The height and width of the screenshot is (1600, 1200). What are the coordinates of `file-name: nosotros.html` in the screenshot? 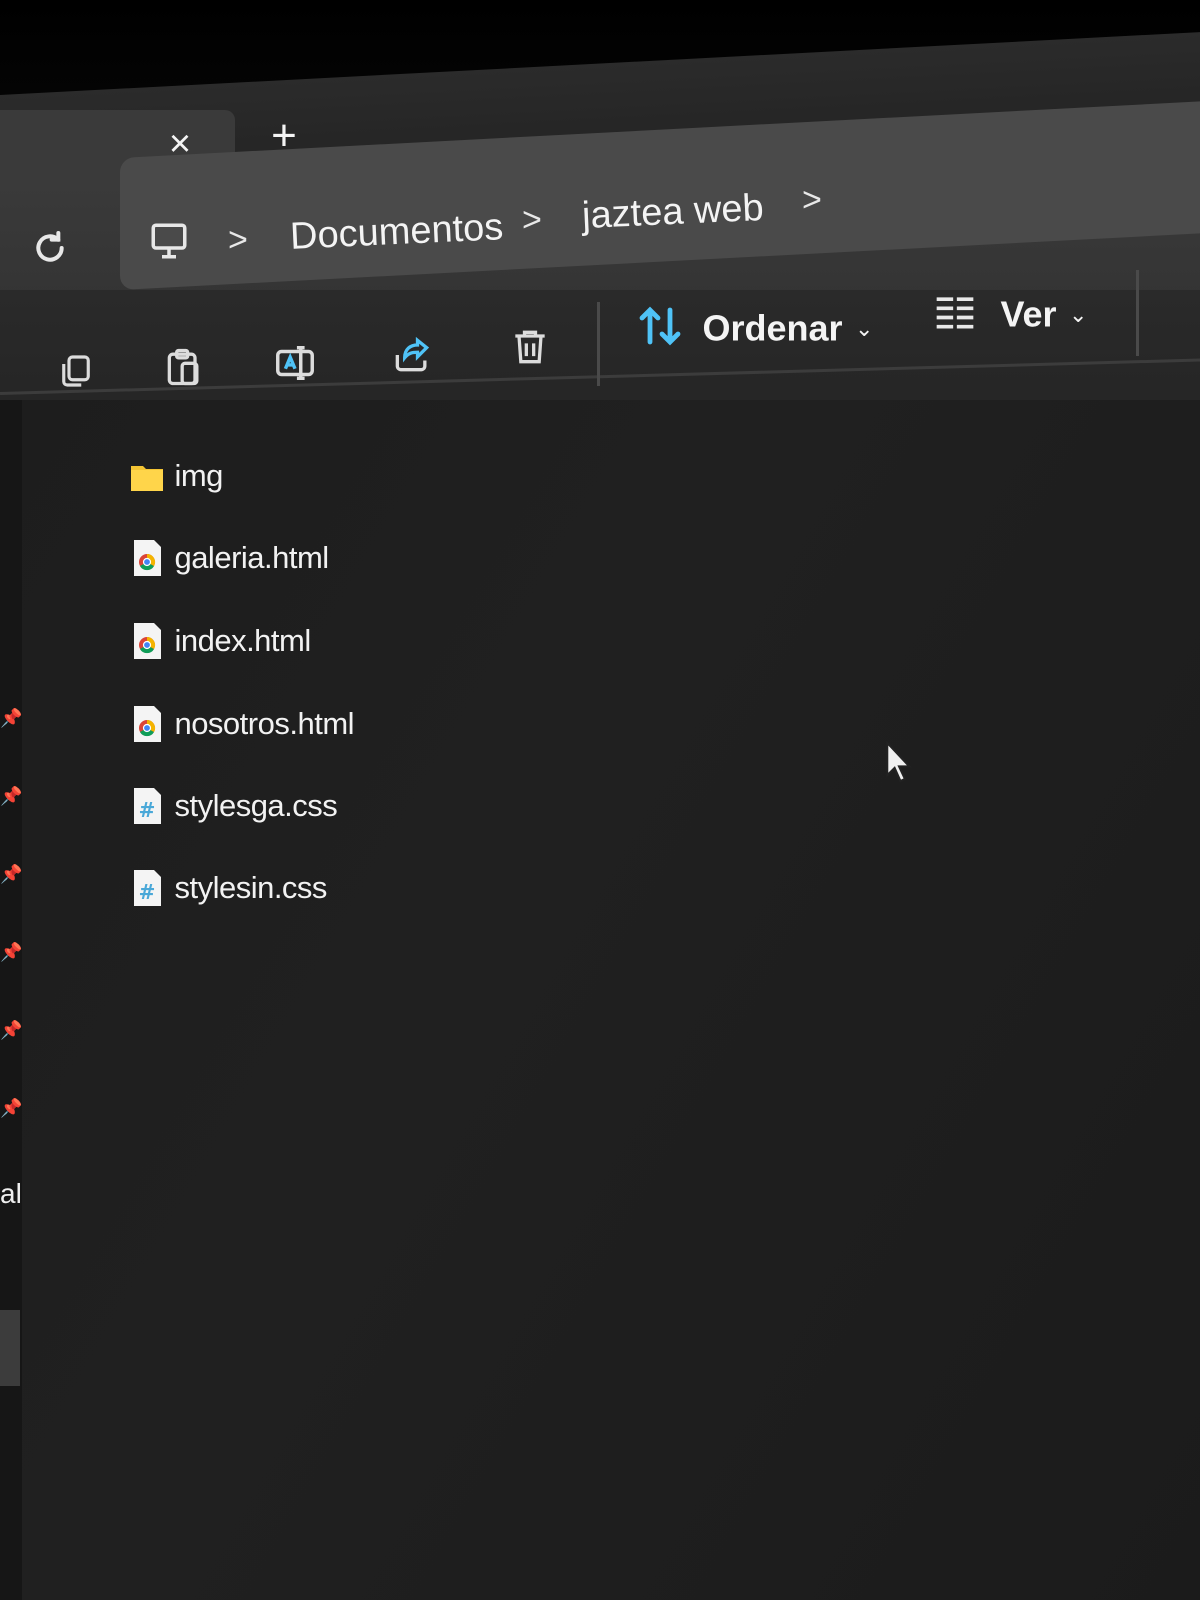 It's located at (264, 723).